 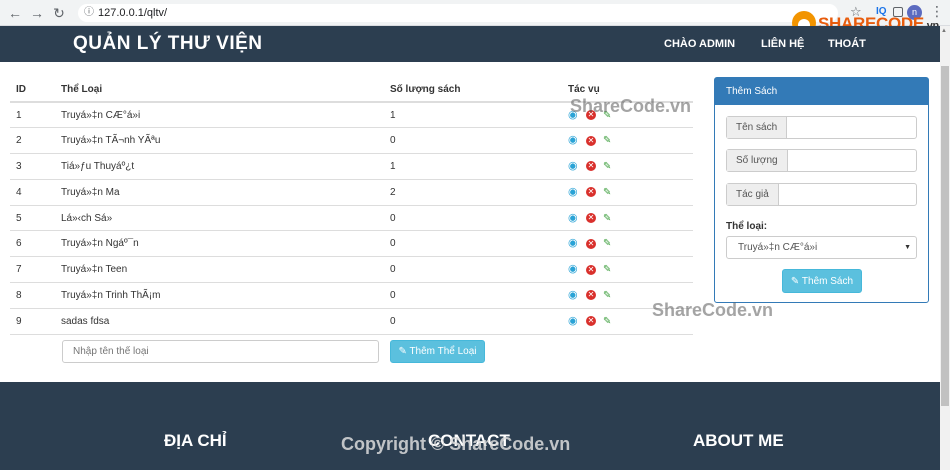 What do you see at coordinates (32, 321) in the screenshot?
I see `row-id: 9` at bounding box center [32, 321].